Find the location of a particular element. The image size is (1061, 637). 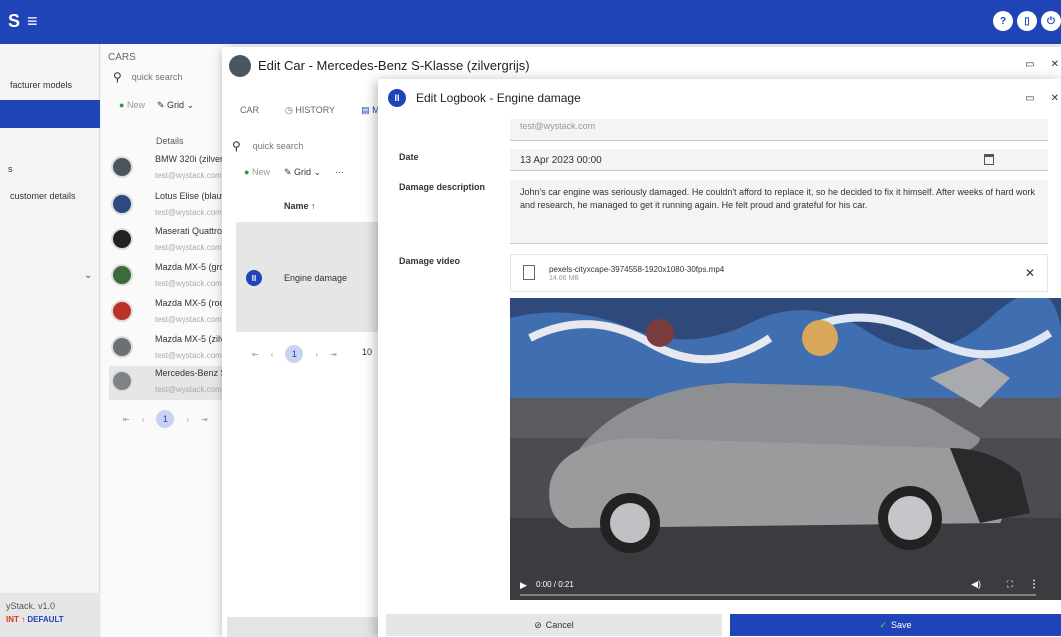

cancel-label: Cancel is located at coordinates (559, 625).